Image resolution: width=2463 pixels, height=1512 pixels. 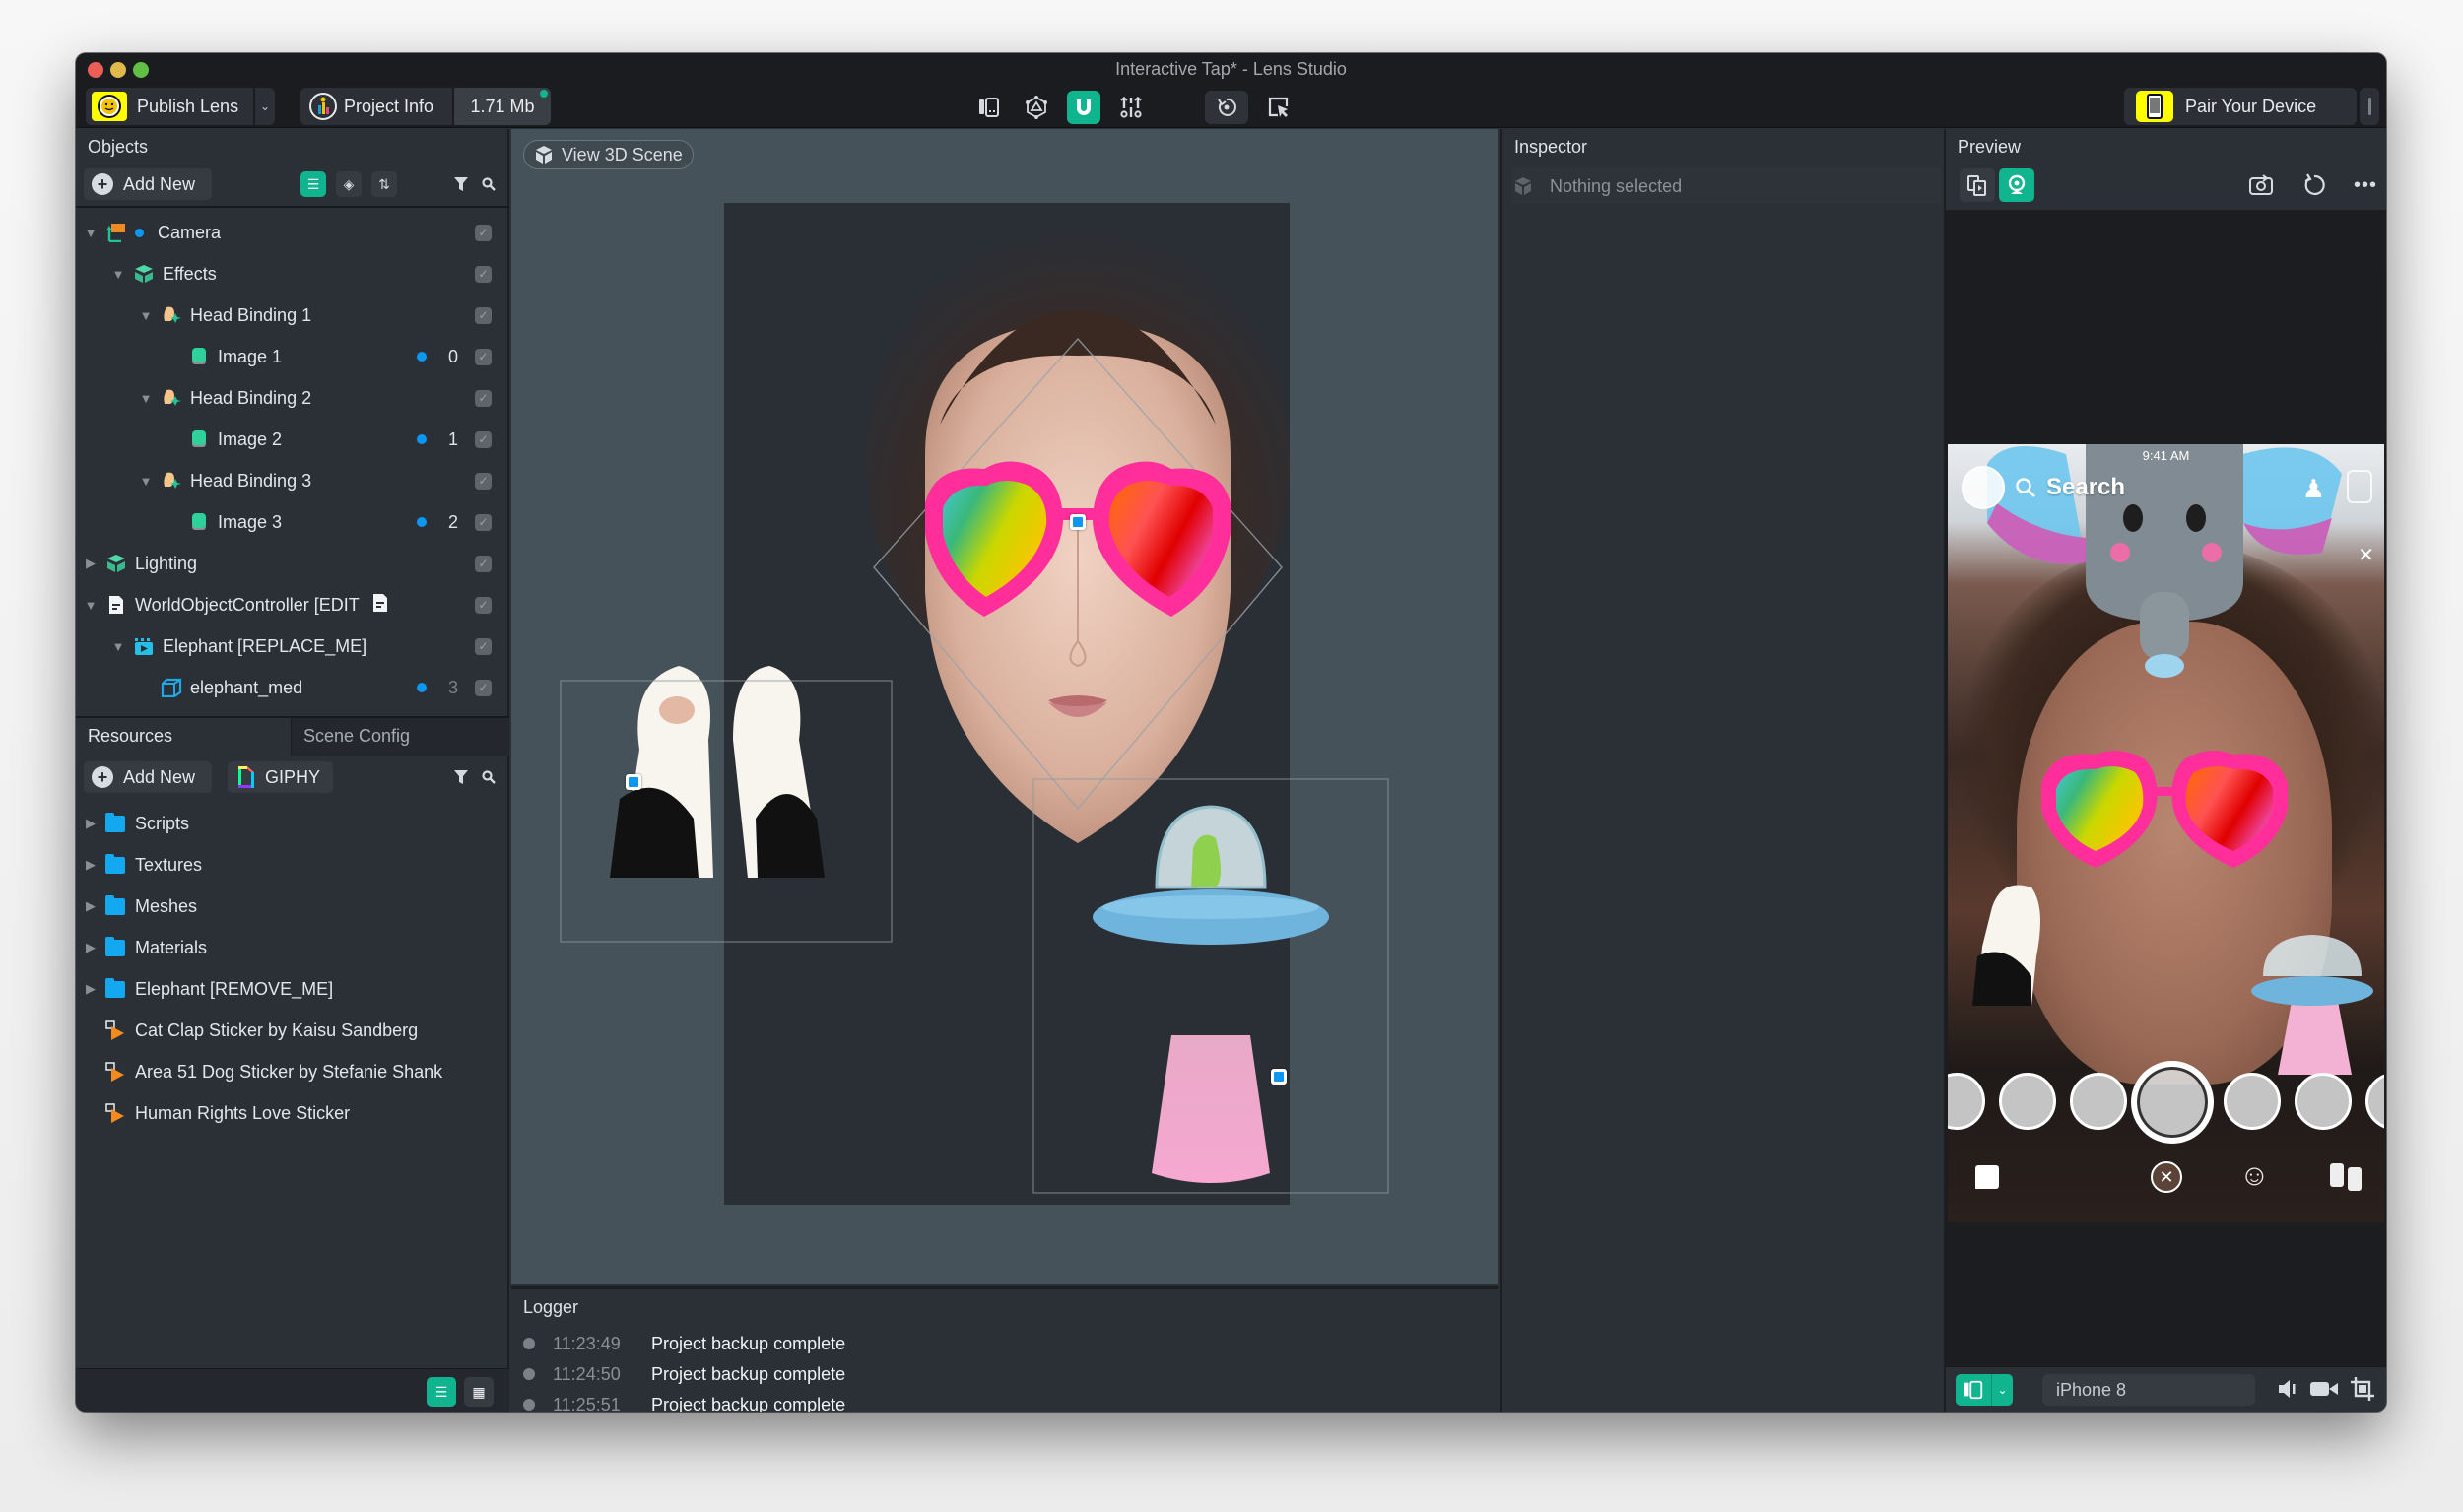 What do you see at coordinates (265, 106) in the screenshot?
I see `publish-dropdown-button: ⌄` at bounding box center [265, 106].